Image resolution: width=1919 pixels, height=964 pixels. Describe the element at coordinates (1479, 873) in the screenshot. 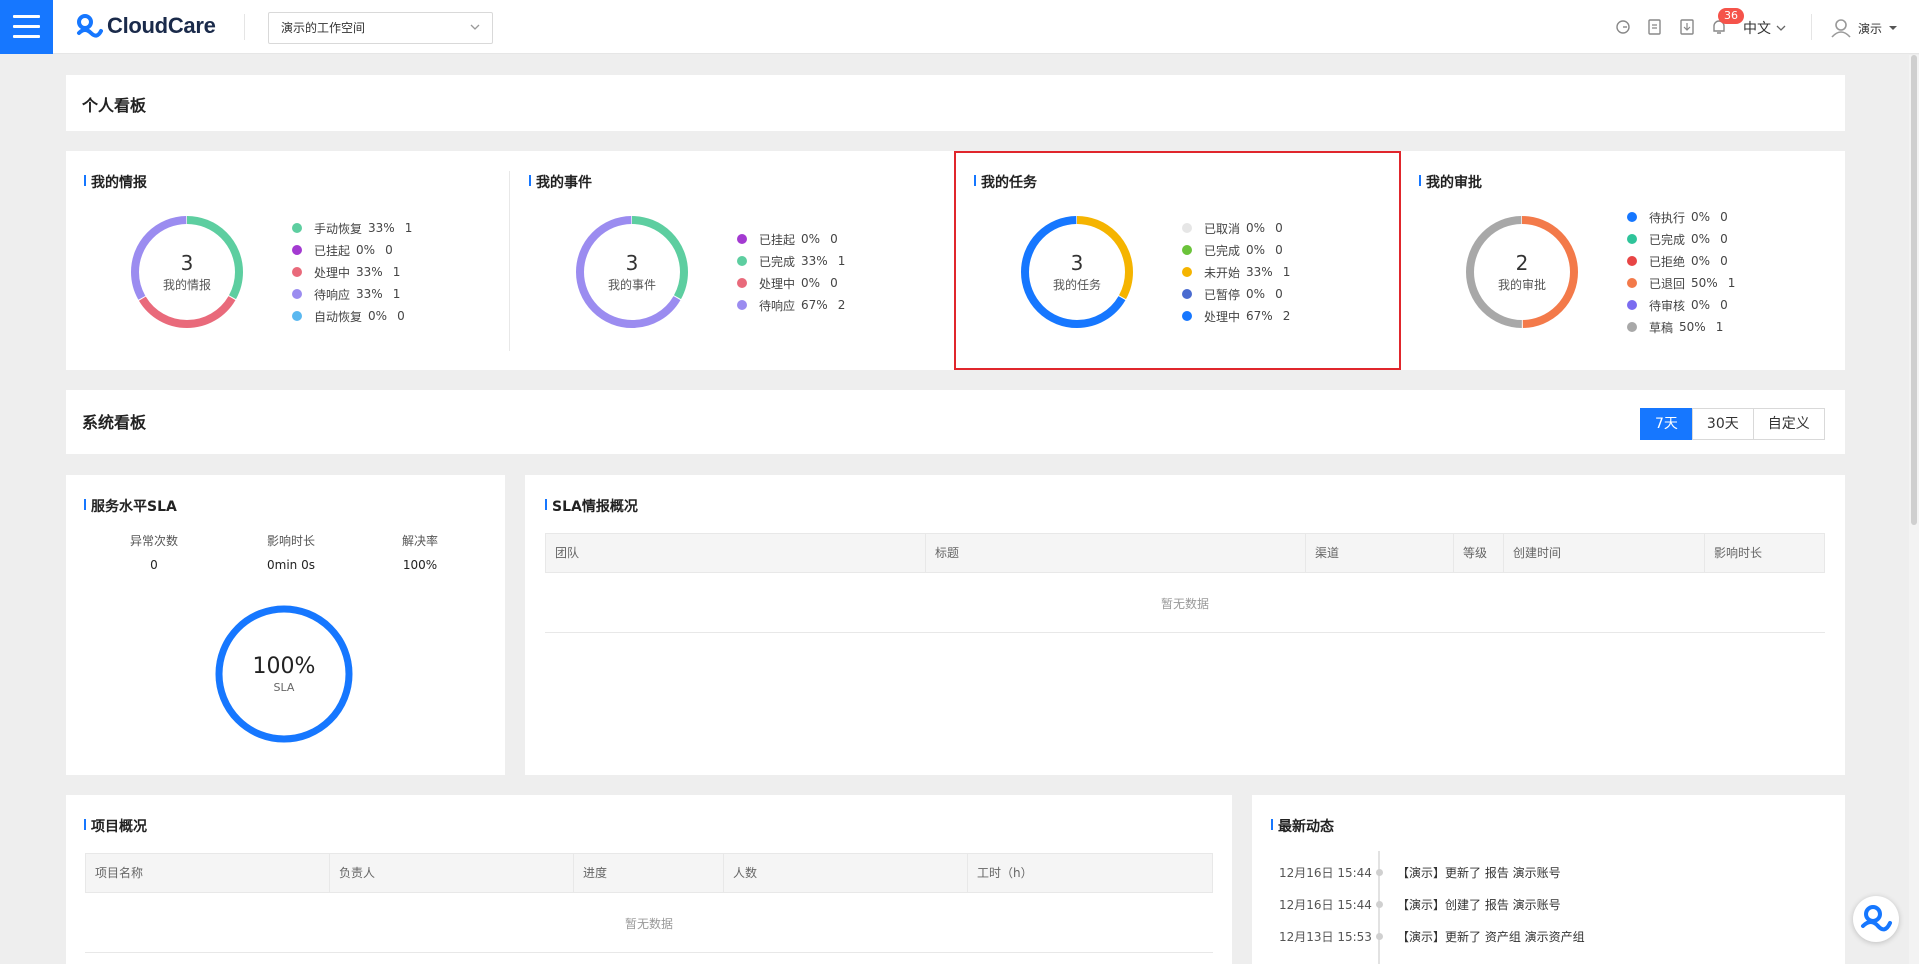

I see `activity-text: 【演示】更新了 报告 演示账号` at that location.